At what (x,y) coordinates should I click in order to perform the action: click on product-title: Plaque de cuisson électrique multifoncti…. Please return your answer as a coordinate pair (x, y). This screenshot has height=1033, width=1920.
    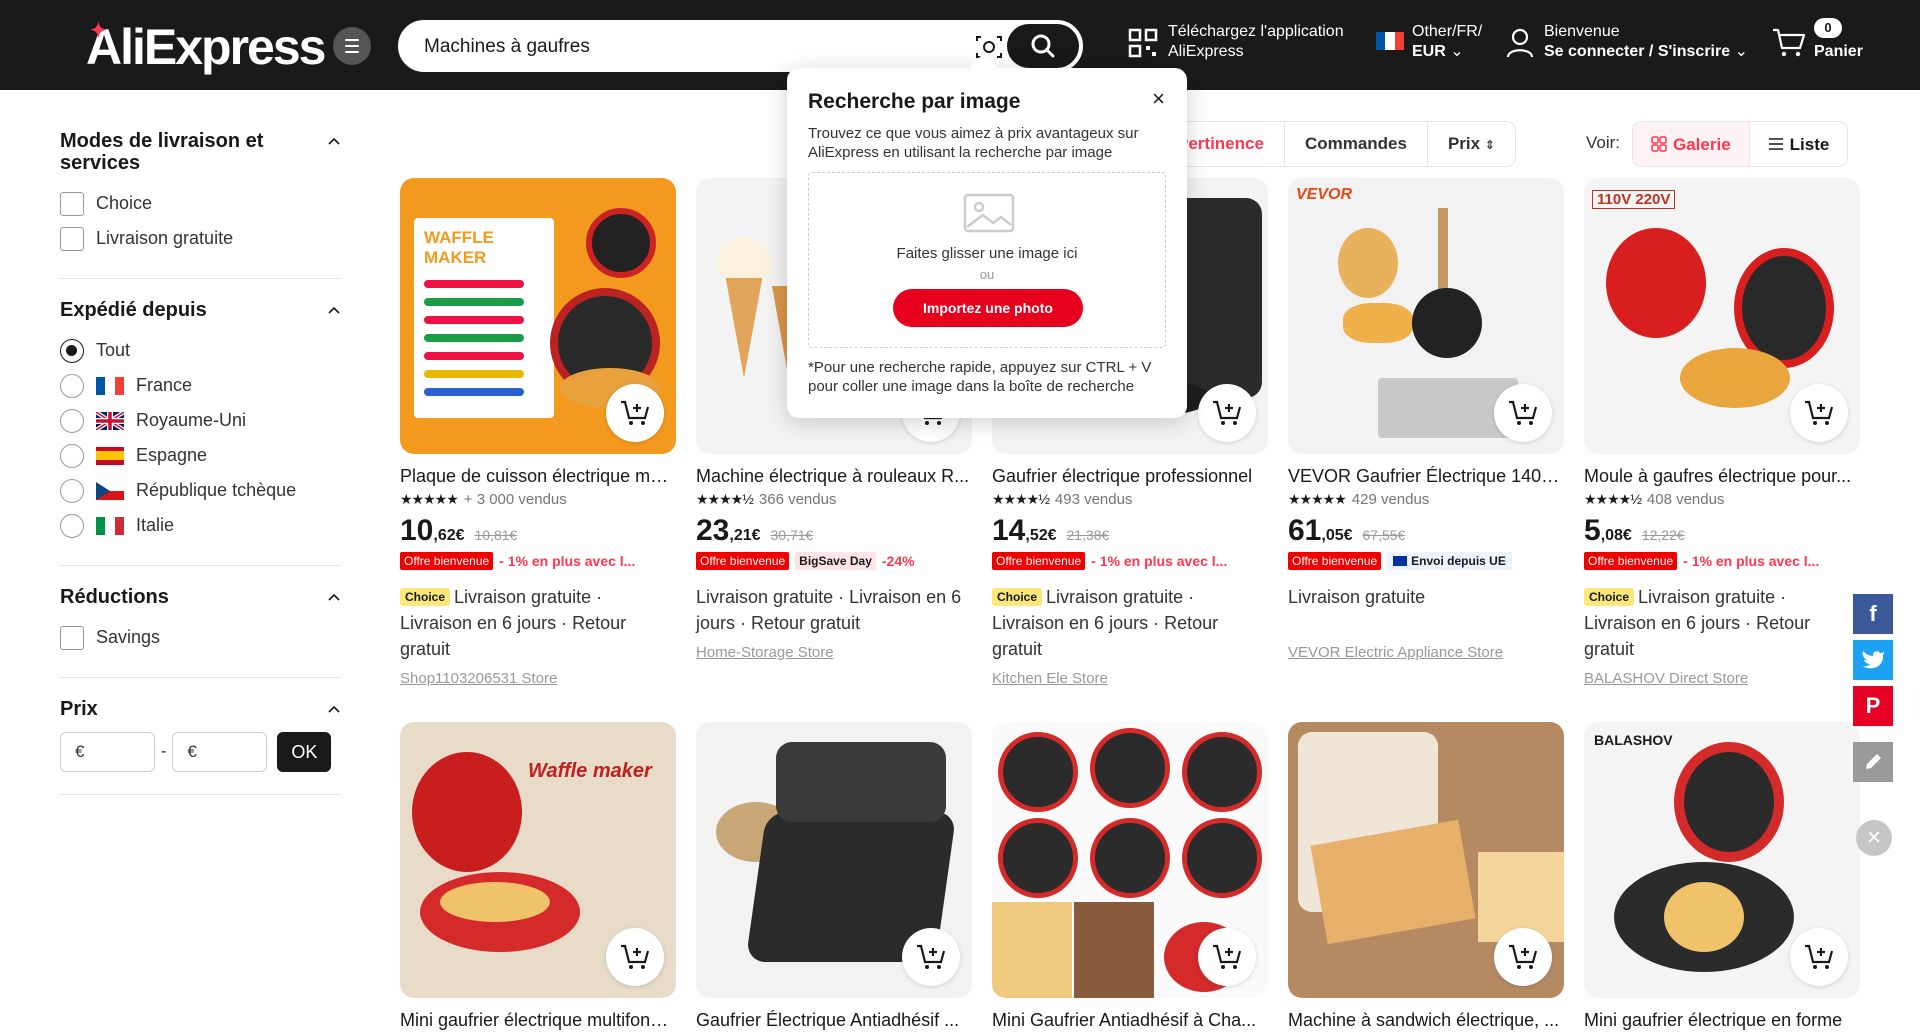
    Looking at the image, I should click on (538, 476).